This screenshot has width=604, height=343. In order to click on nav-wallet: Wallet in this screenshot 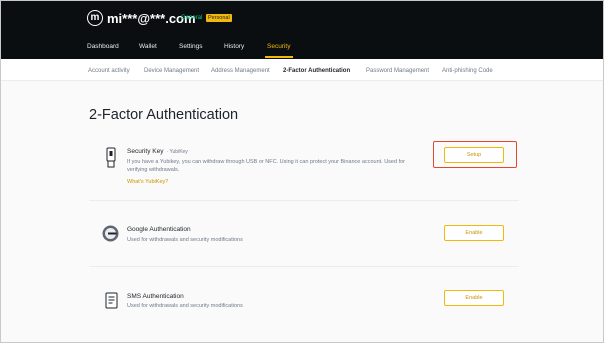, I will do `click(148, 46)`.